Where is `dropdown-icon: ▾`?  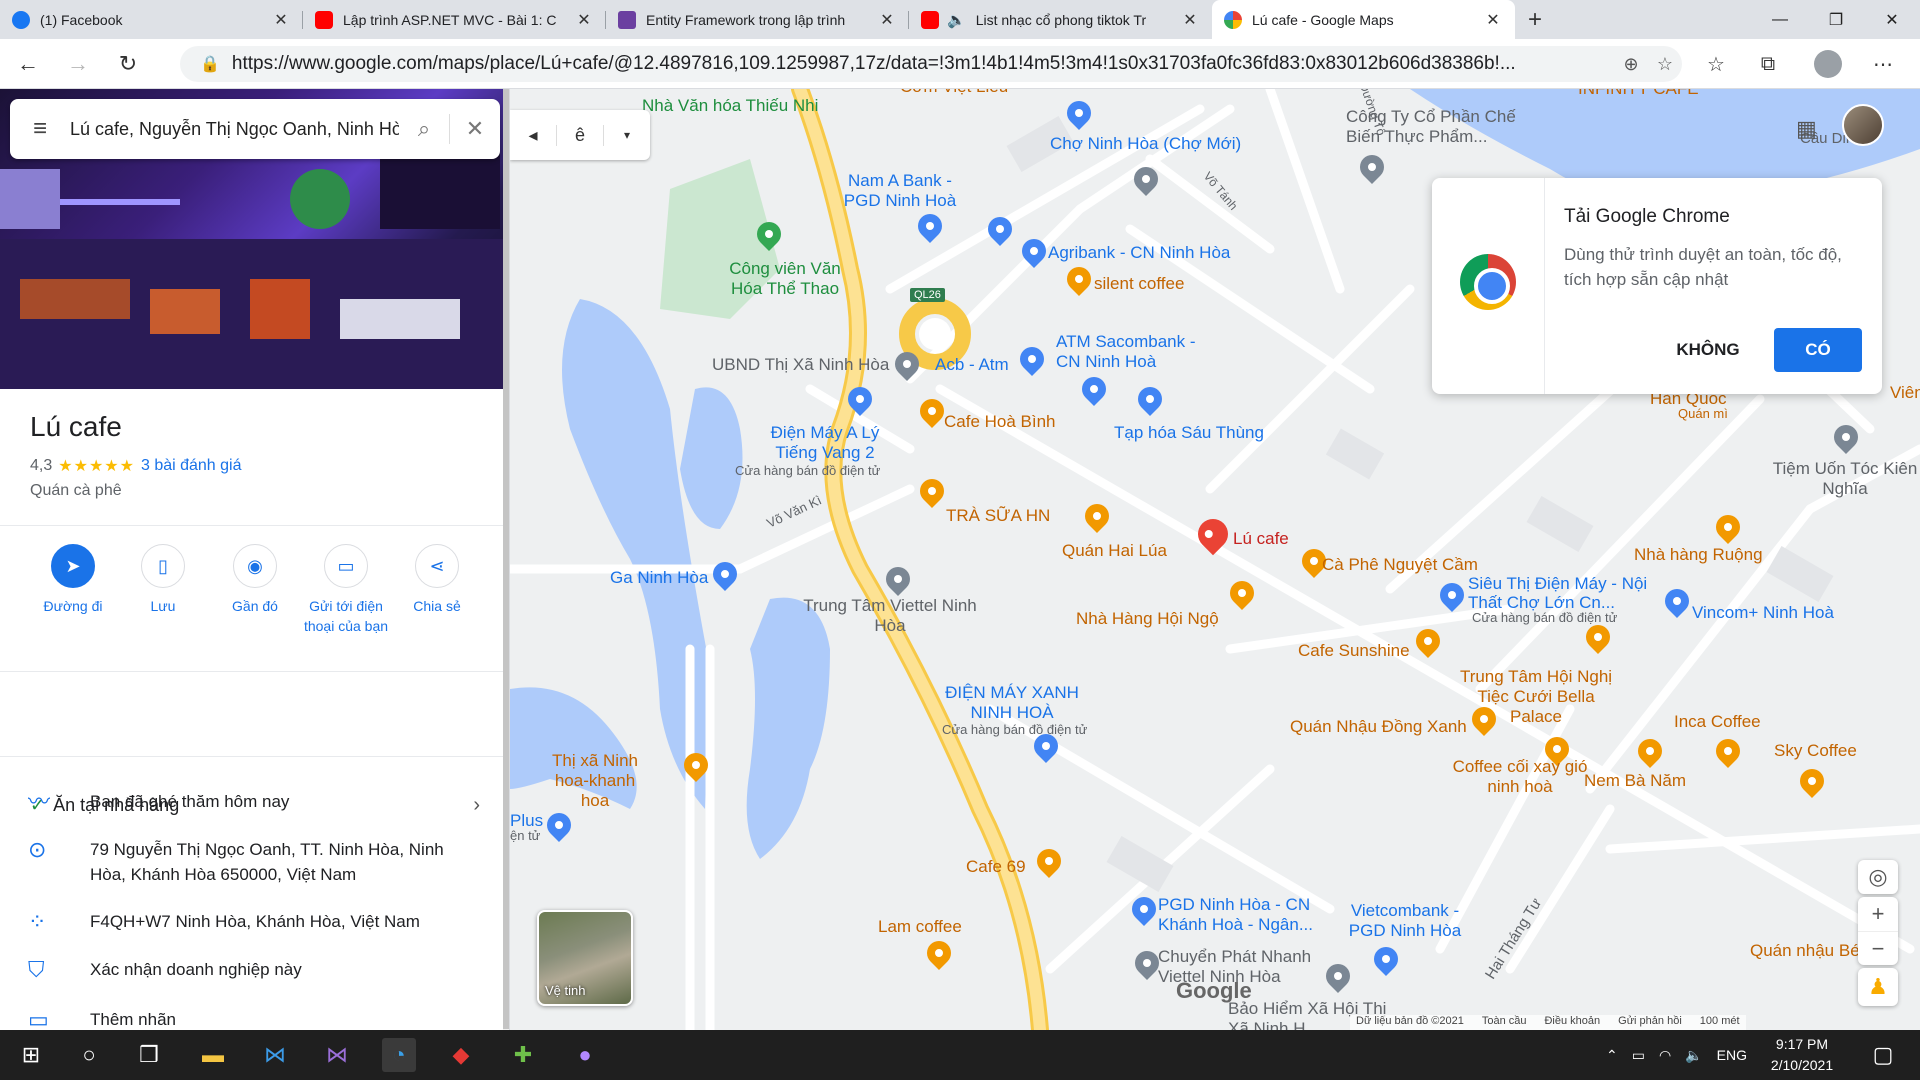
dropdown-icon: ▾ is located at coordinates (627, 135).